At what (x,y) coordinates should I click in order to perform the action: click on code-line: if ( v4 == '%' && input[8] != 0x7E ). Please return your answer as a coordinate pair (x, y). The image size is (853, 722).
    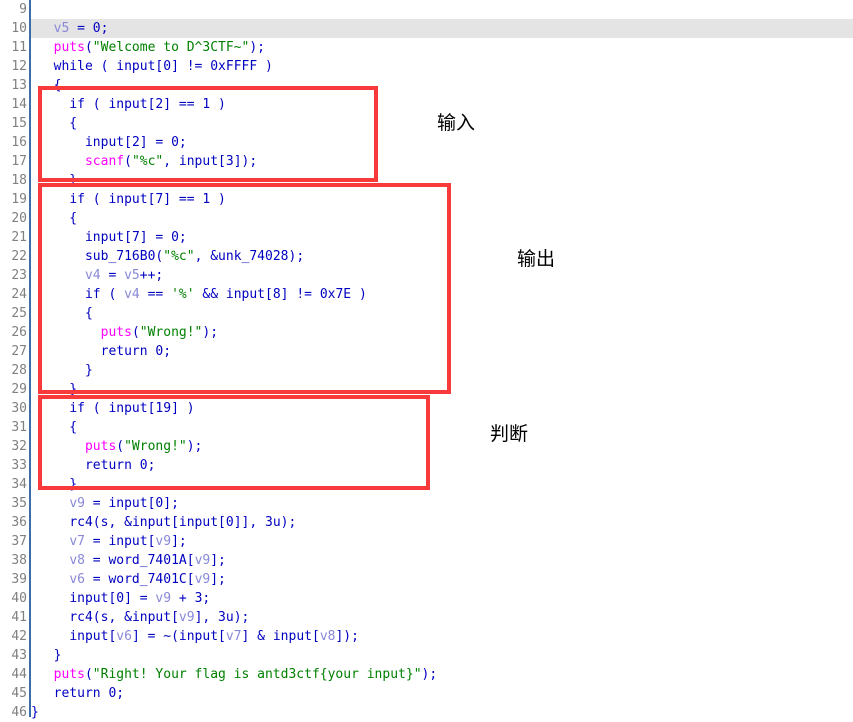
    Looking at the image, I should click on (426, 294).